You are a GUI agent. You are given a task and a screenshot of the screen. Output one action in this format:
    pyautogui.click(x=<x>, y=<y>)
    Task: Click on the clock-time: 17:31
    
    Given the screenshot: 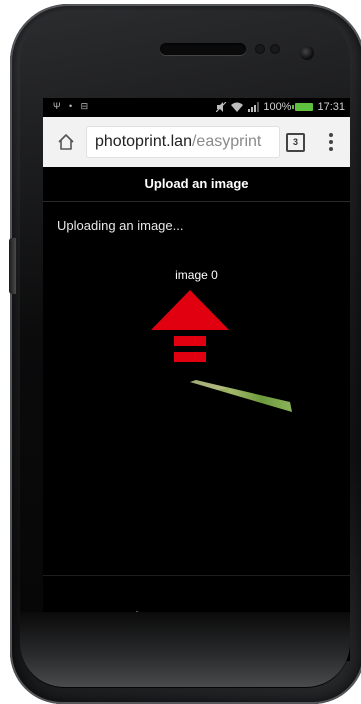 What is the action you would take?
    pyautogui.click(x=331, y=107)
    